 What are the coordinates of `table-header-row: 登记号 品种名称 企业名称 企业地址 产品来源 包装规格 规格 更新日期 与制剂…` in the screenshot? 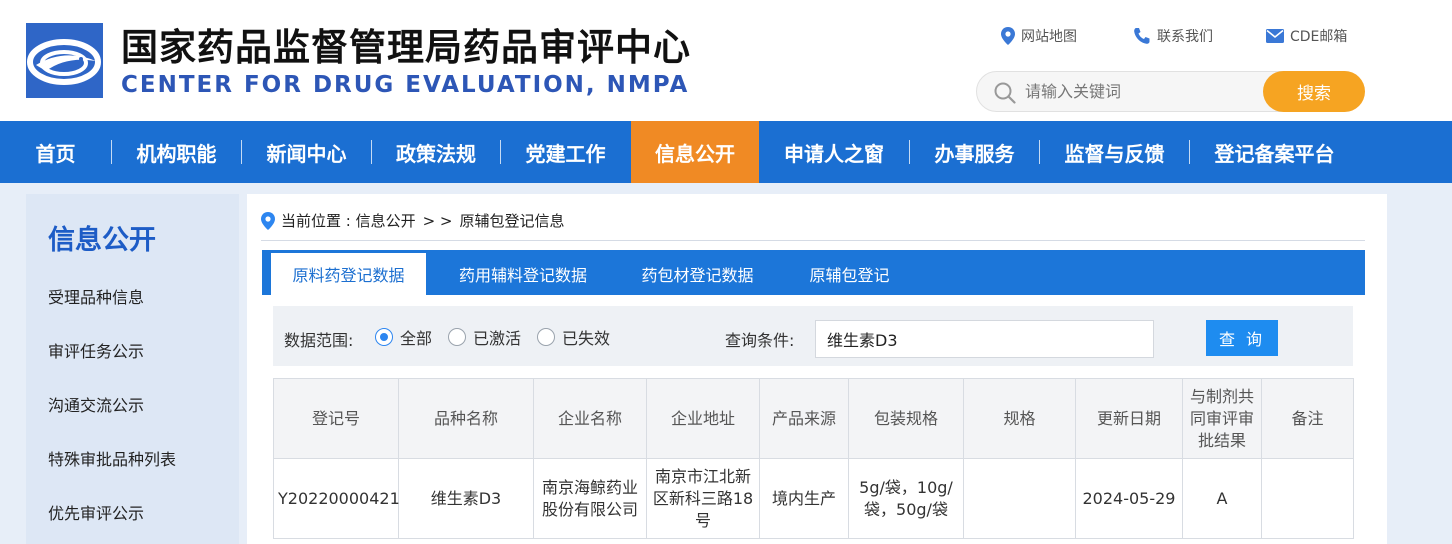 It's located at (813, 418).